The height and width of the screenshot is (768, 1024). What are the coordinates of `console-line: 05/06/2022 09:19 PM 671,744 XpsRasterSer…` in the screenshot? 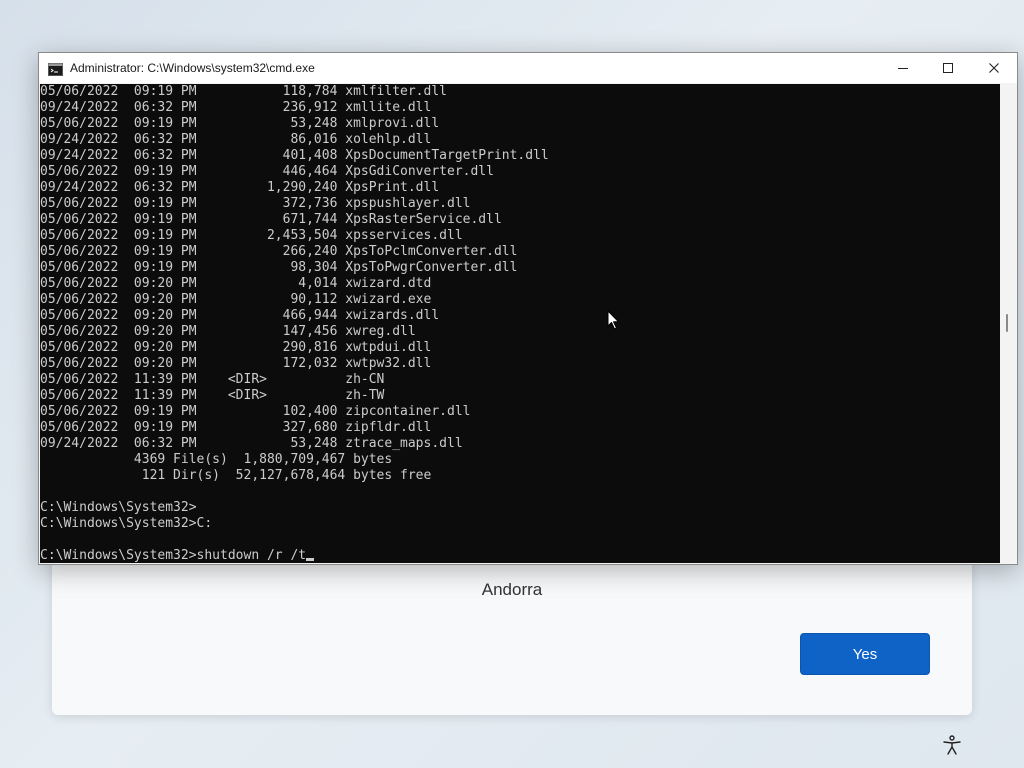 It's located at (271, 219).